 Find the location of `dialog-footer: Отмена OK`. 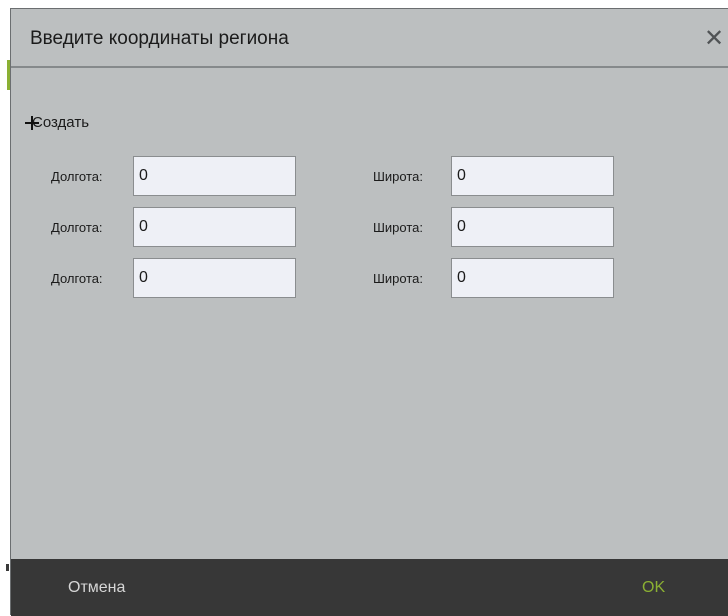

dialog-footer: Отмена OK is located at coordinates (369, 587).